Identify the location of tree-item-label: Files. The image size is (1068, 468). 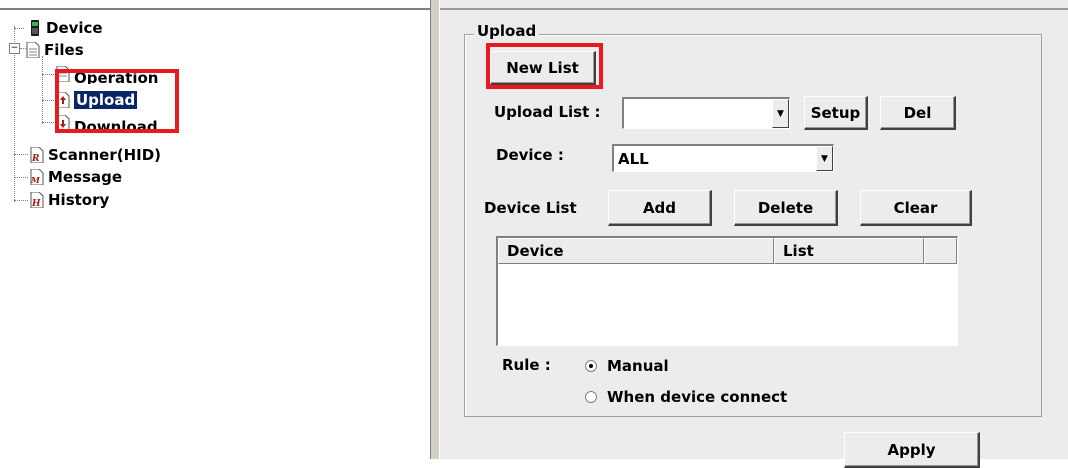
(64, 50).